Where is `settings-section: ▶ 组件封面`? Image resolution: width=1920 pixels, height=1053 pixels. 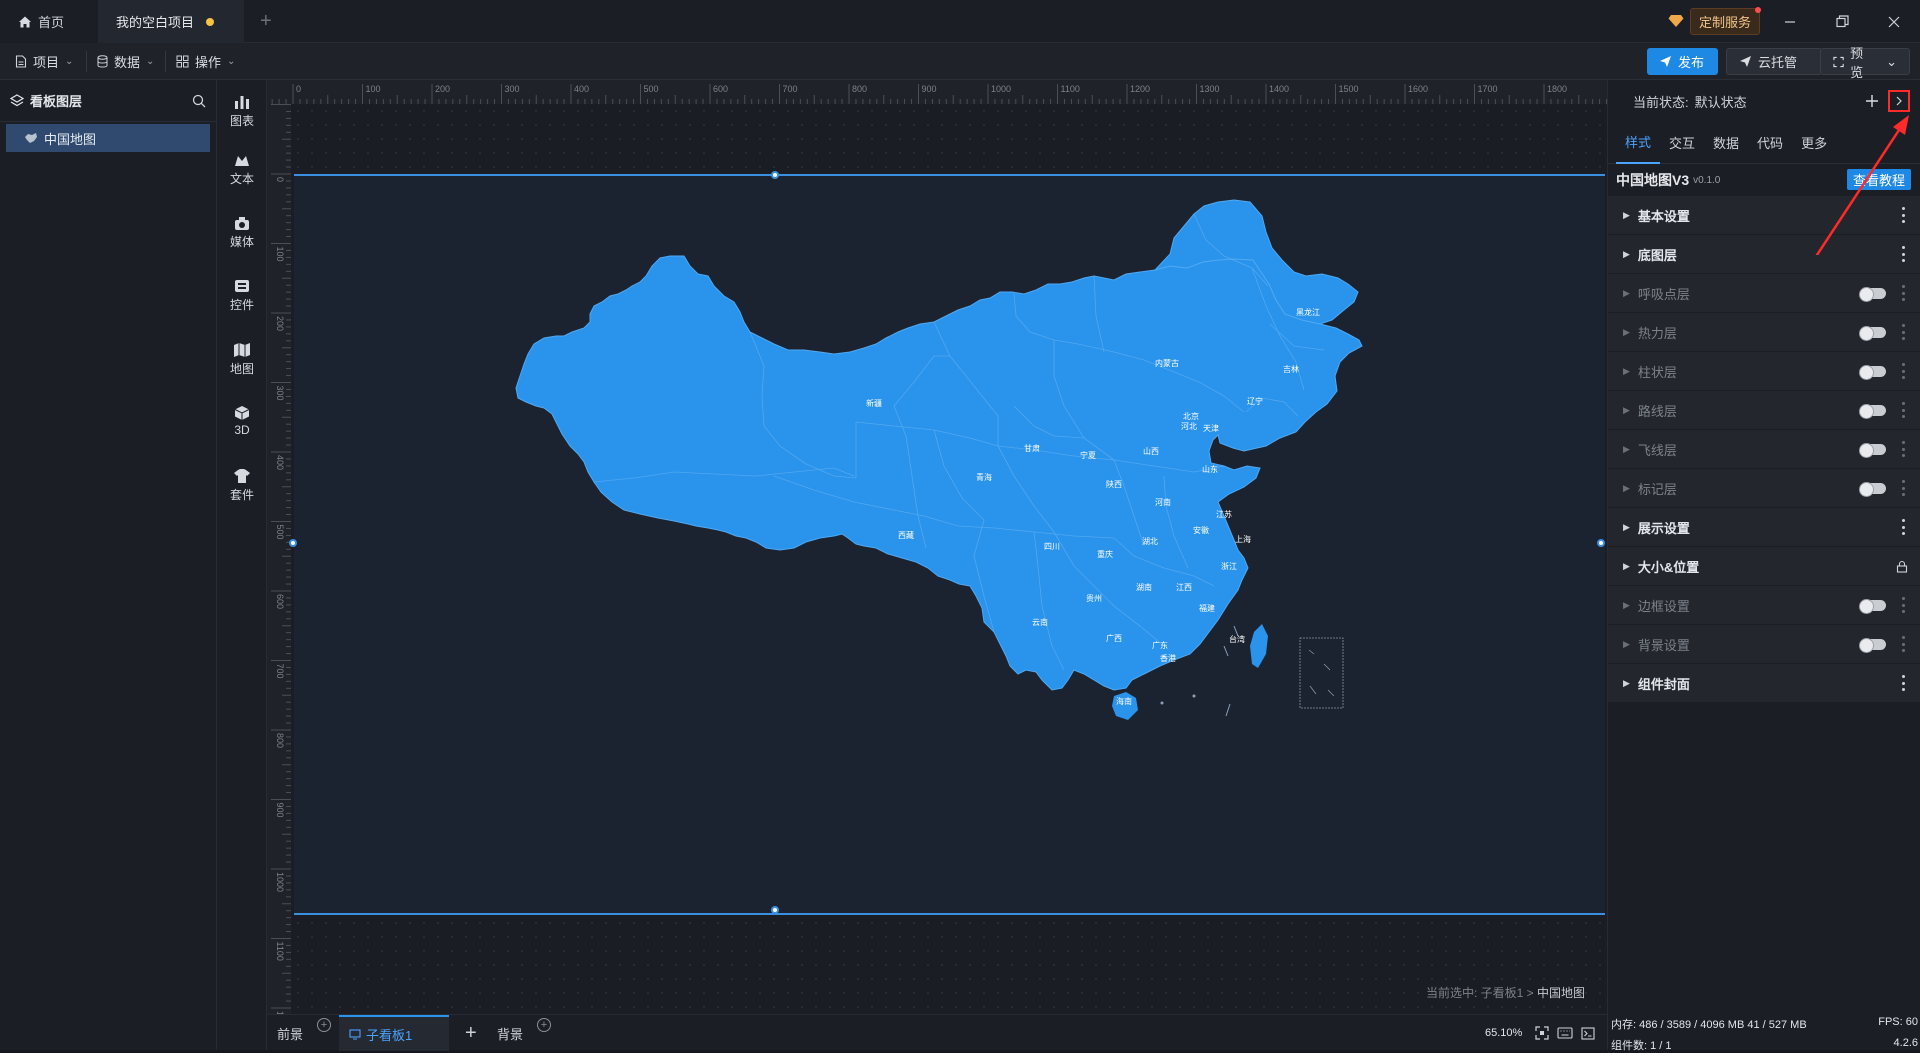
settings-section: ▶ 组件封面 is located at coordinates (1764, 683).